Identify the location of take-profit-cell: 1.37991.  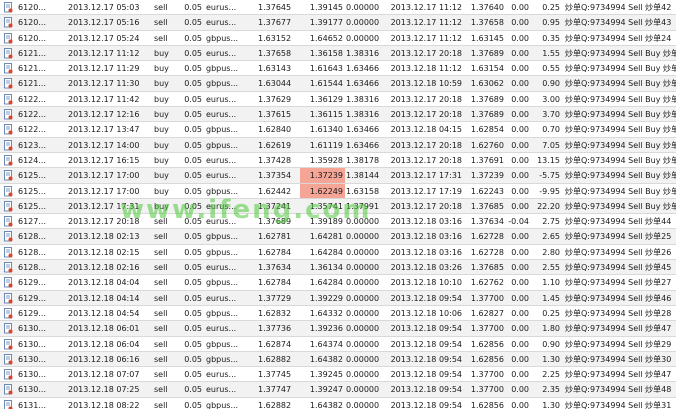
(362, 206).